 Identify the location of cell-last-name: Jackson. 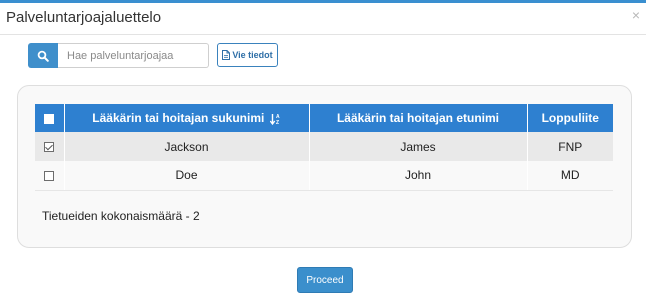
(187, 146).